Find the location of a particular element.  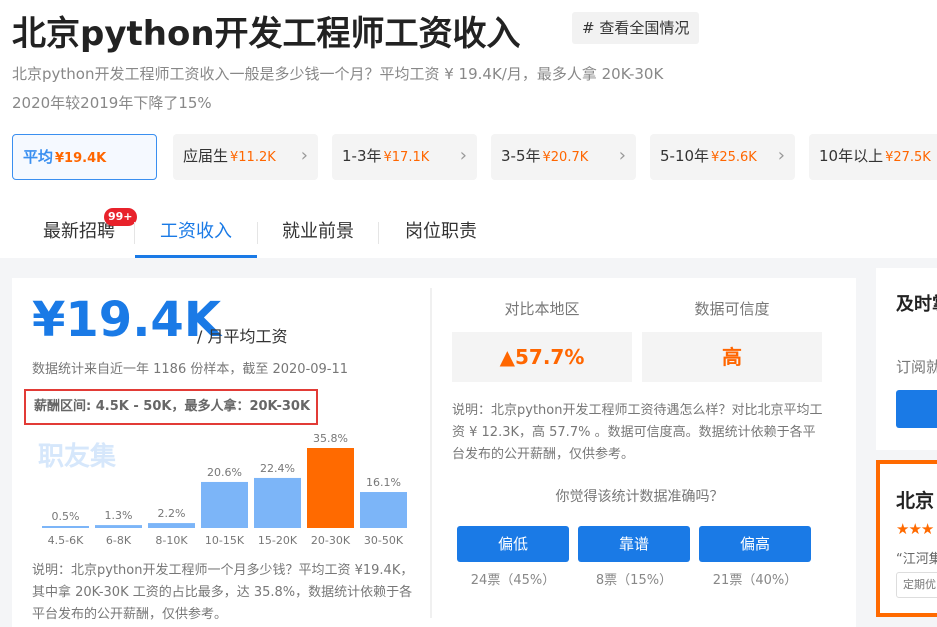

promo-title: 北京 is located at coordinates (915, 501).